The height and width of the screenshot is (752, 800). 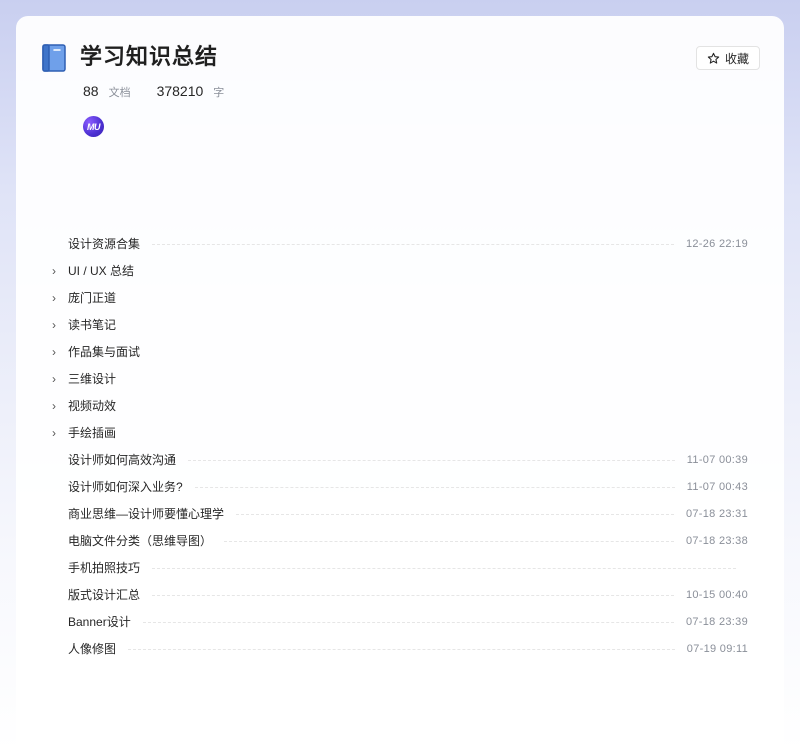 I want to click on toc-item: ›设计资源合集12-26 22:19, so click(x=398, y=243).